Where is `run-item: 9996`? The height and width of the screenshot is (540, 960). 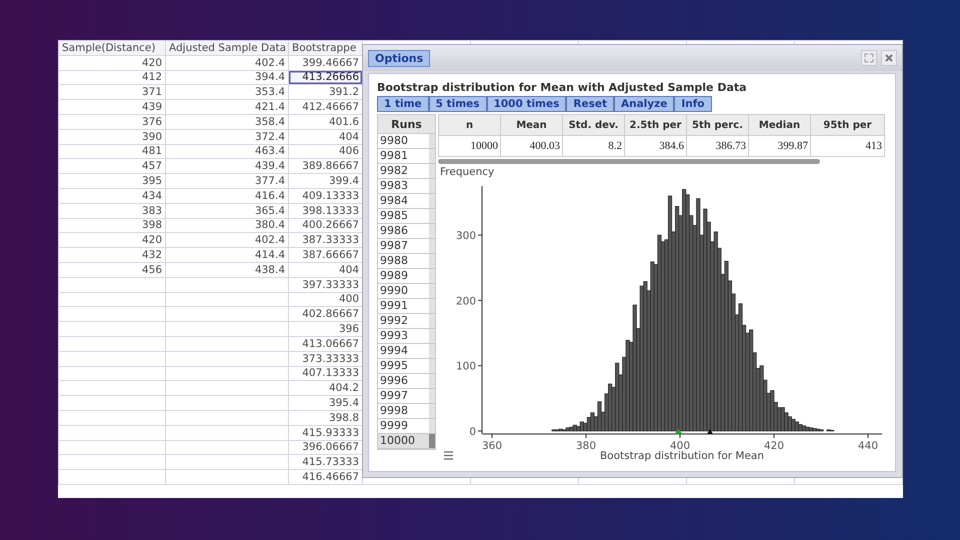
run-item: 9996 is located at coordinates (406, 381).